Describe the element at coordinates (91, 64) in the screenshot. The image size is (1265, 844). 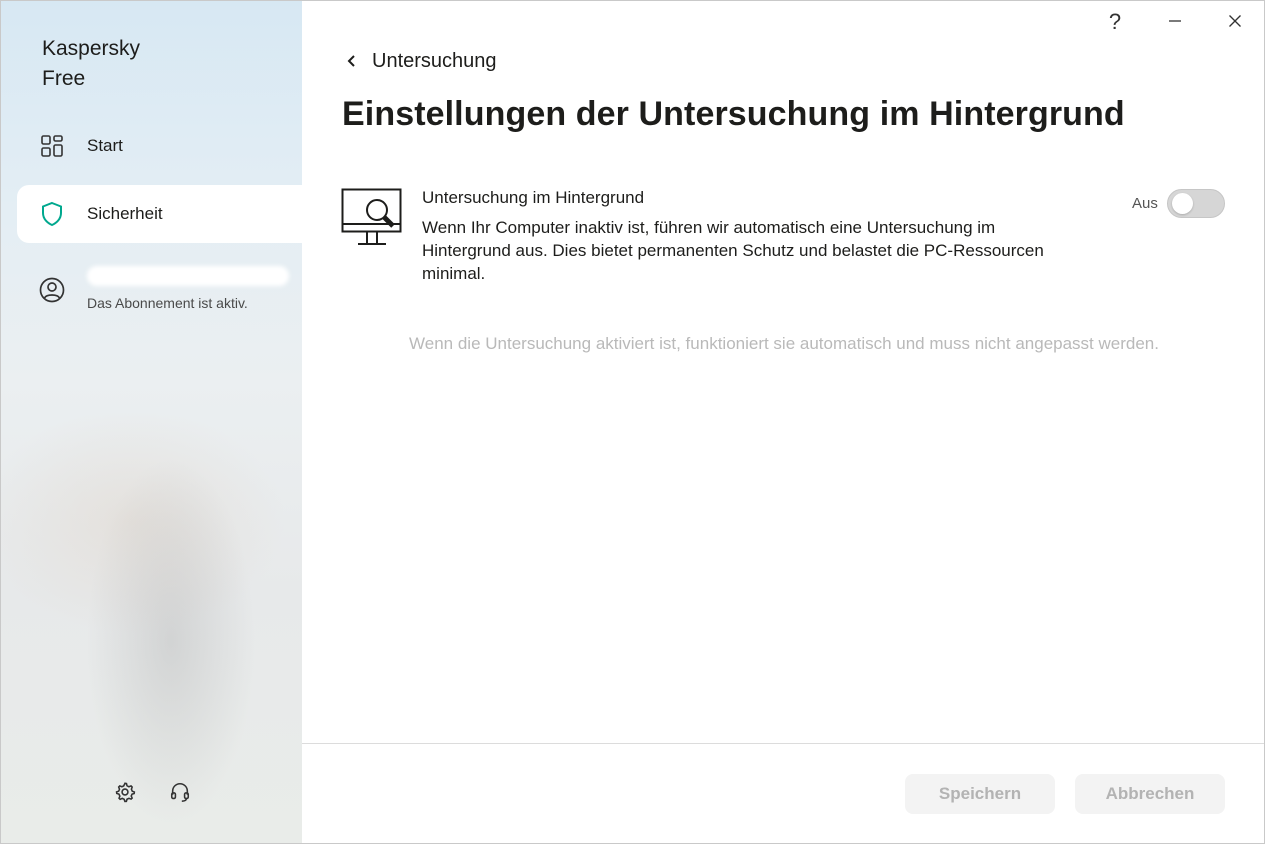
I see `app-title: Kaspersky Free` at that location.